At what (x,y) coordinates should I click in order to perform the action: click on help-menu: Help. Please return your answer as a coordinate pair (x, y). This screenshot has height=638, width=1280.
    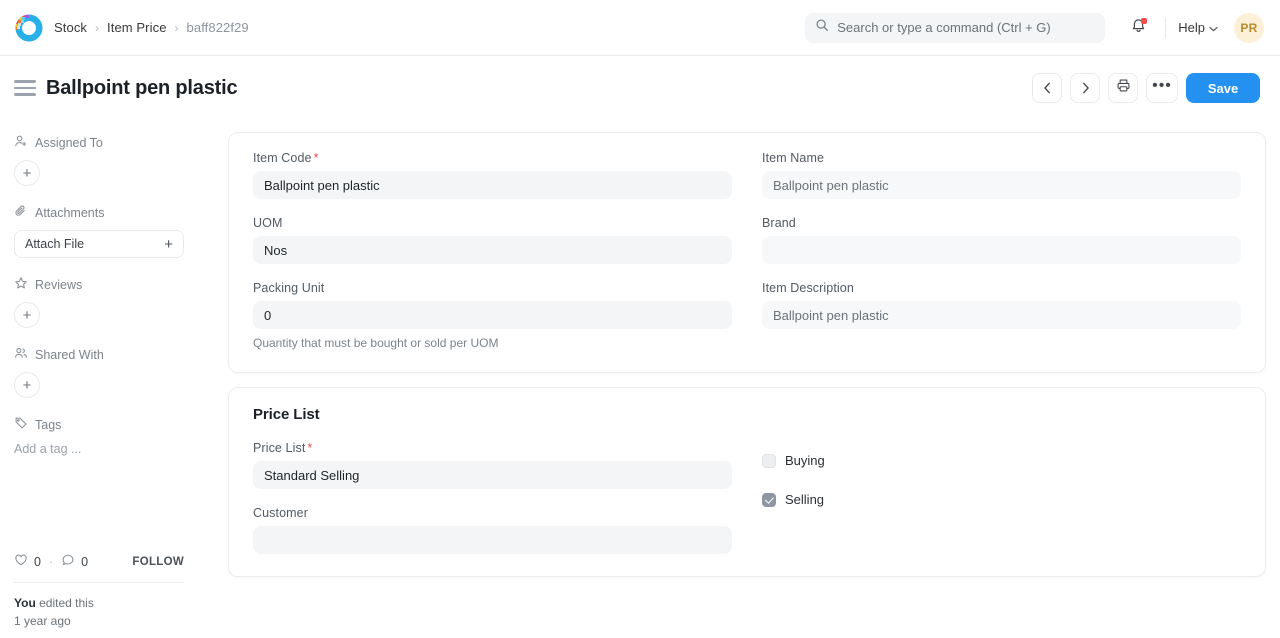
    Looking at the image, I should click on (1198, 27).